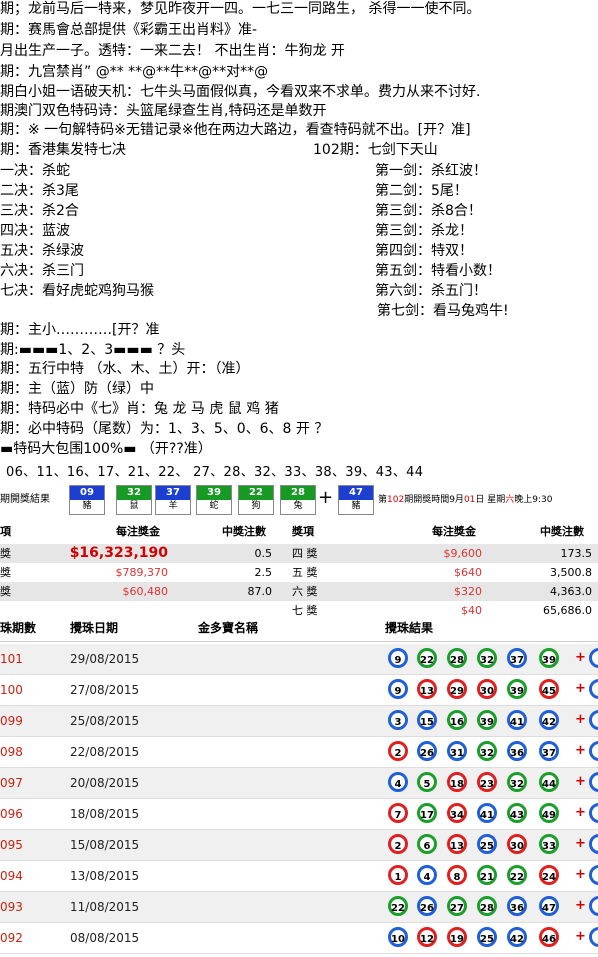 The height and width of the screenshot is (957, 598). I want to click on result-ball: 1, so click(398, 875).